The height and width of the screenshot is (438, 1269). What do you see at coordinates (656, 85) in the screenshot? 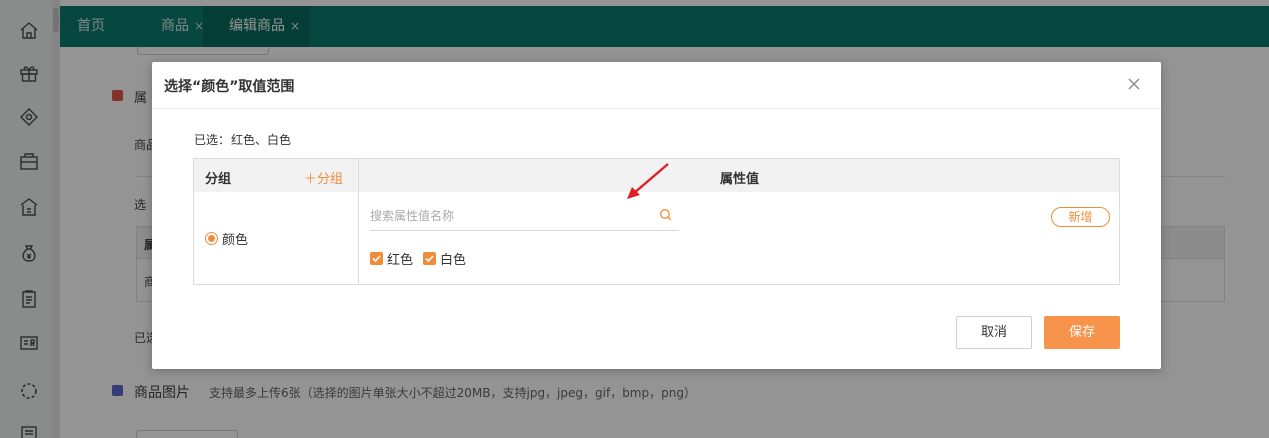
I see `dialog-header: 选择“颜色”取值范围` at bounding box center [656, 85].